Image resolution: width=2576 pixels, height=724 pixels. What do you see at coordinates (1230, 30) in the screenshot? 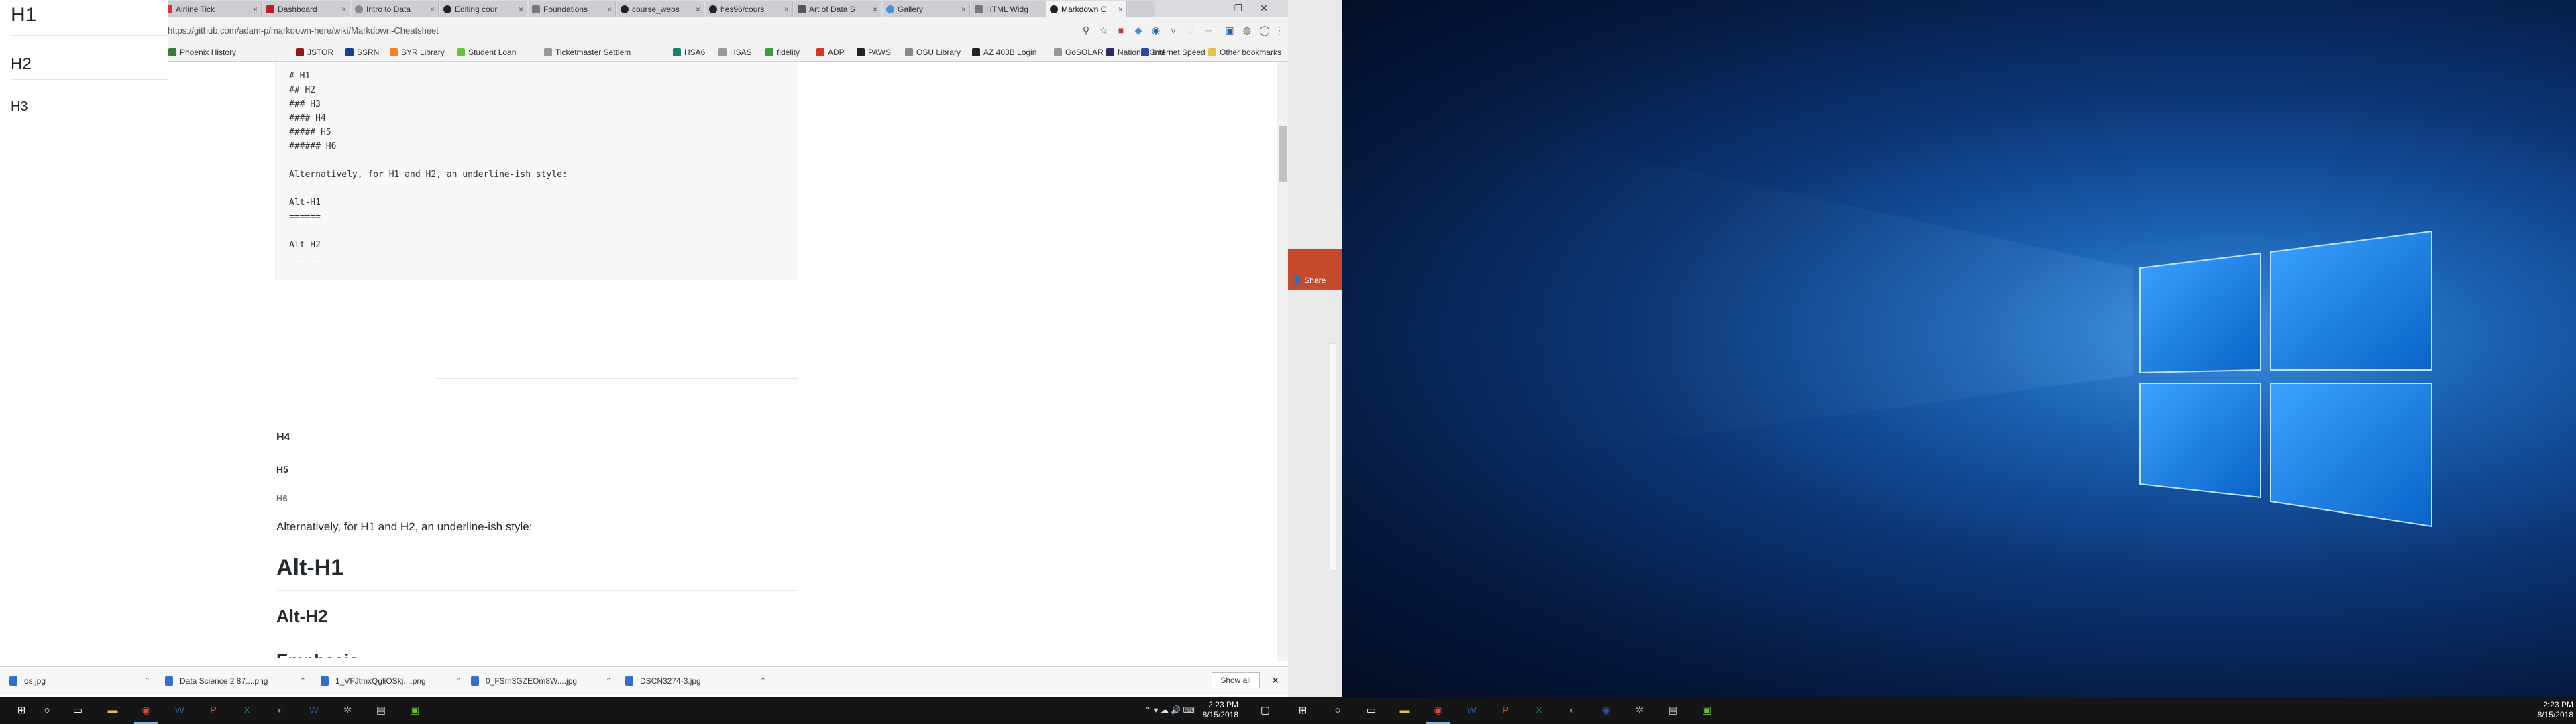
I see `extension-icon: ▣` at bounding box center [1230, 30].